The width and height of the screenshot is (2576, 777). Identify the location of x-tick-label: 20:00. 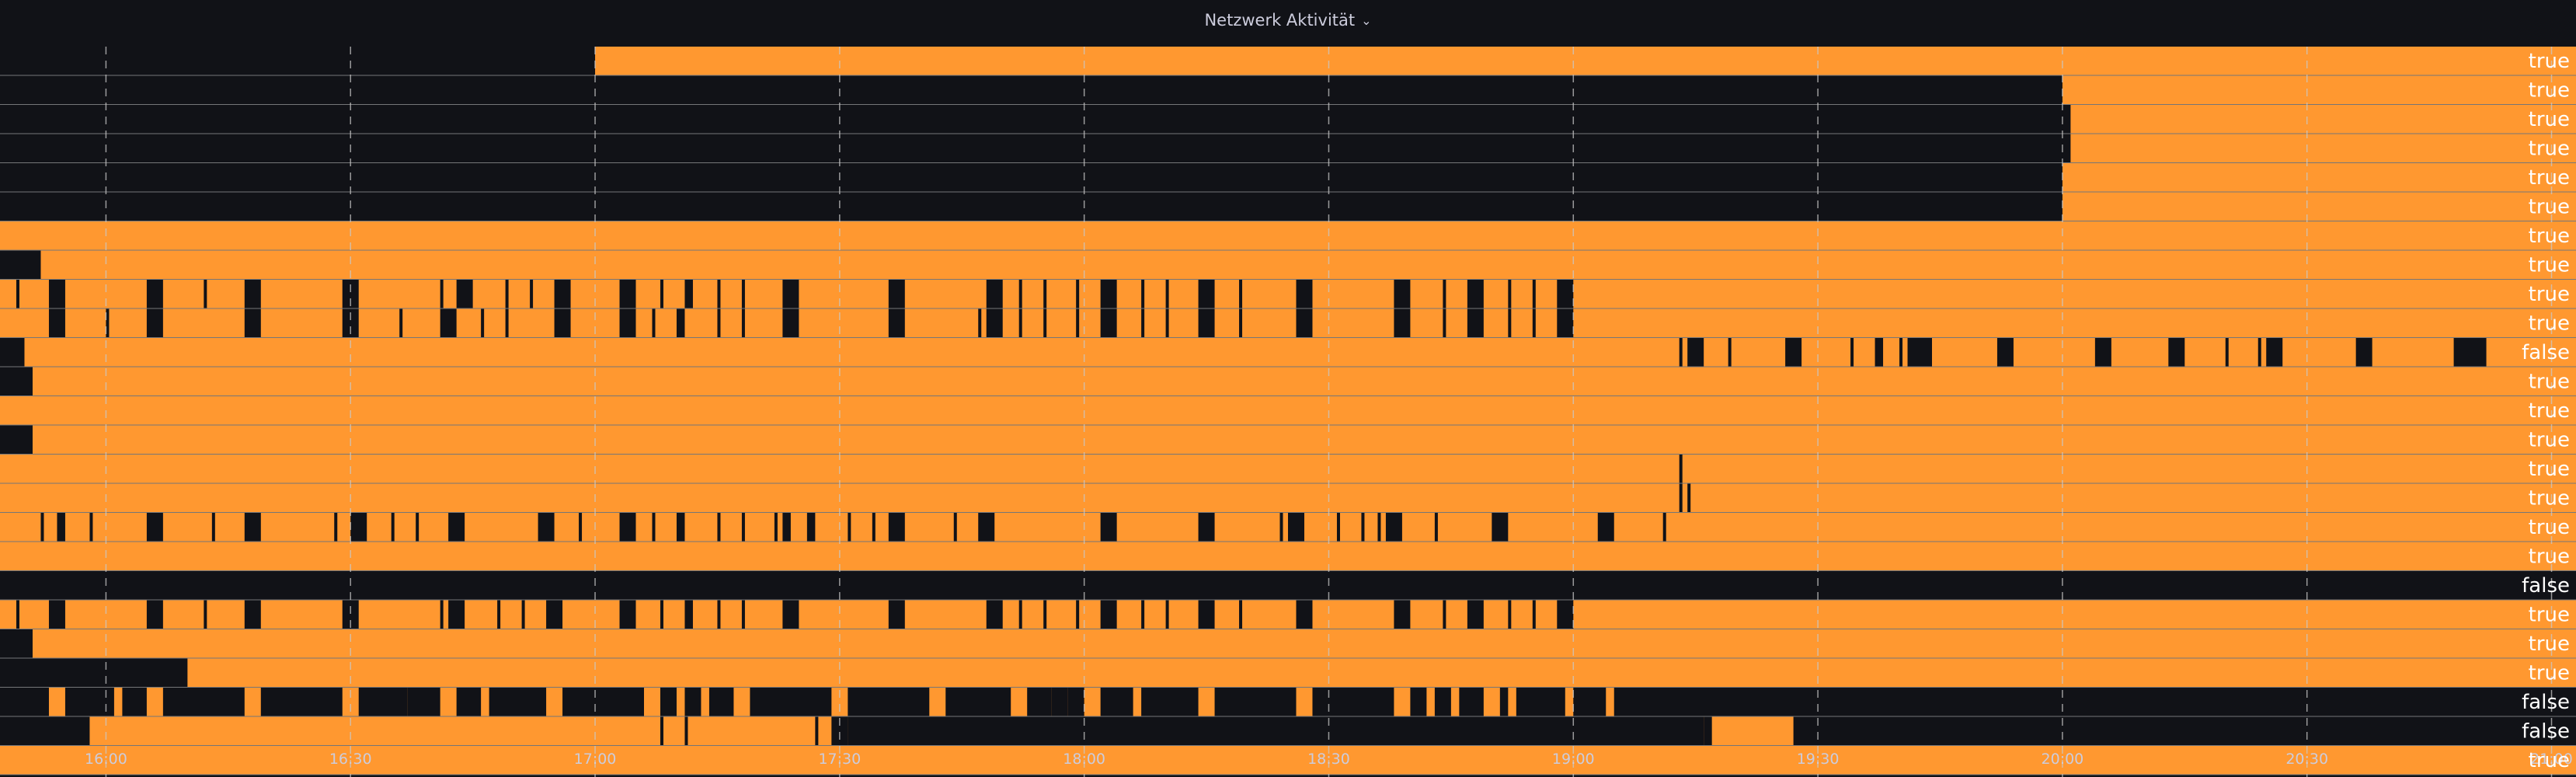
(2063, 759).